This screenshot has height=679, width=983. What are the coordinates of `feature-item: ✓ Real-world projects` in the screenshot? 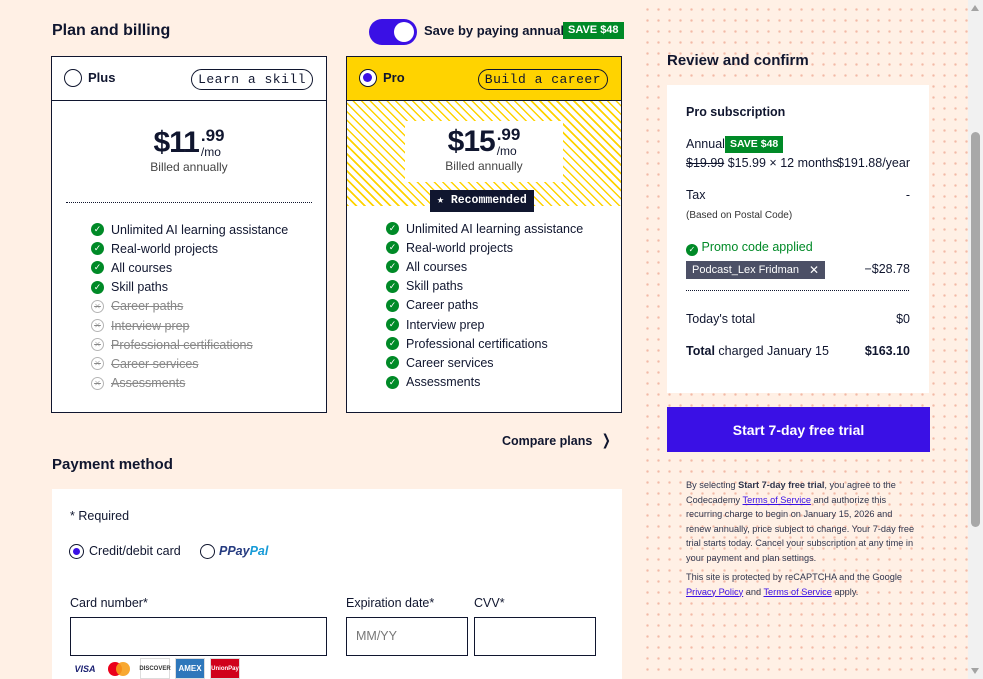 It's located at (484, 247).